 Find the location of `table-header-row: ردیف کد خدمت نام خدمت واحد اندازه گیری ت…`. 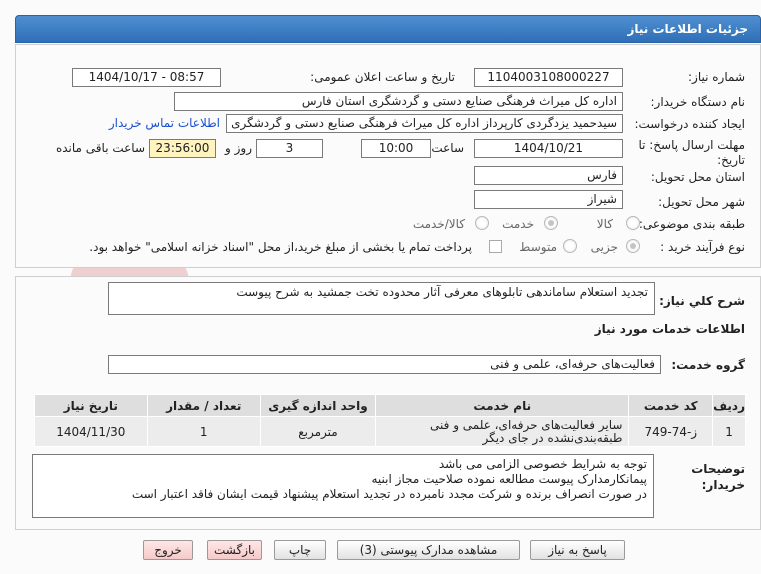

table-header-row: ردیف کد خدمت نام خدمت واحد اندازه گیری ت… is located at coordinates (390, 405).